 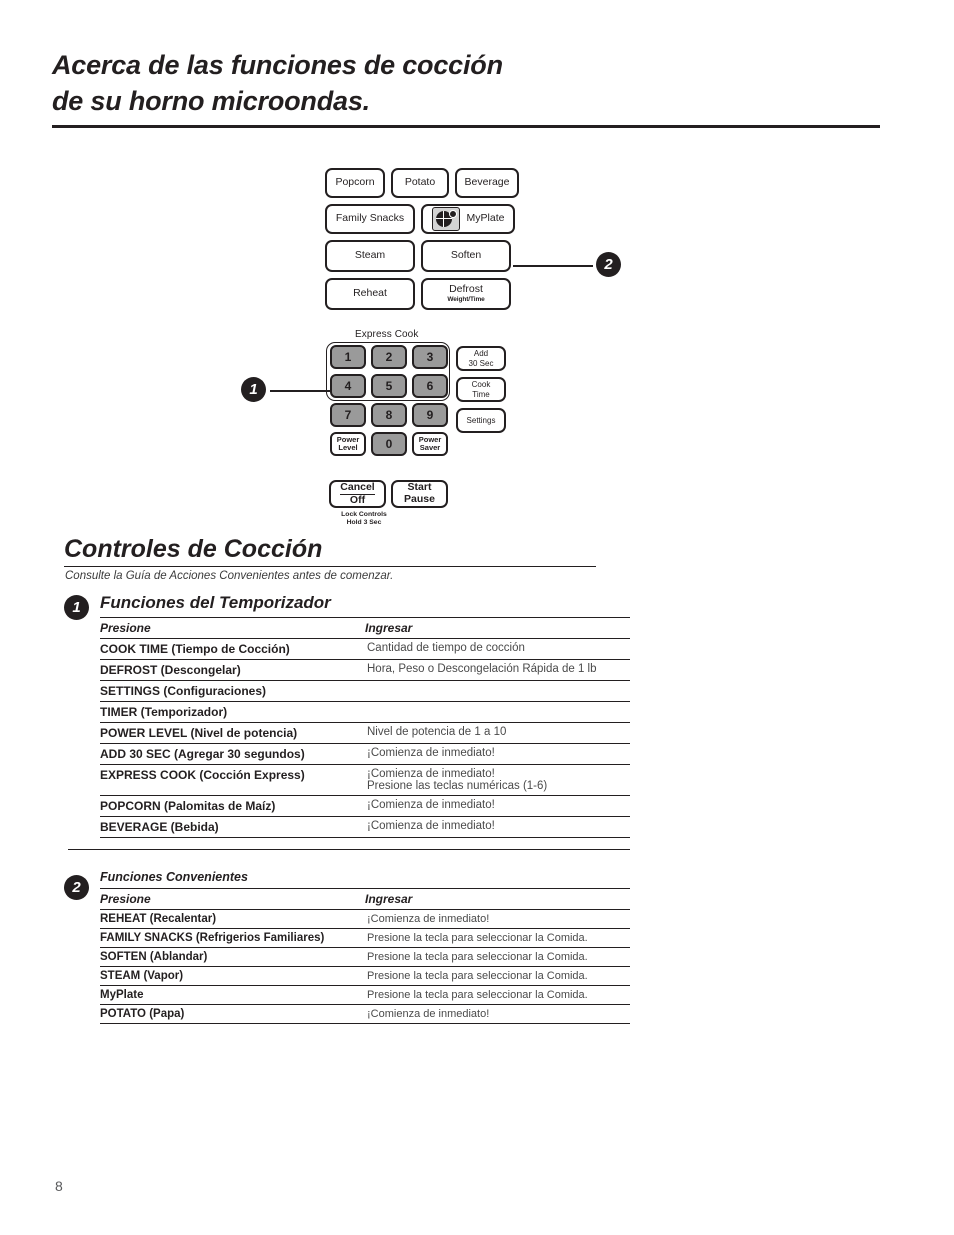 I want to click on key-8: 8, so click(x=389, y=415).